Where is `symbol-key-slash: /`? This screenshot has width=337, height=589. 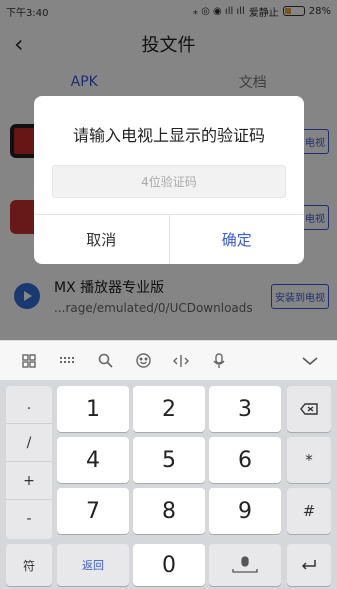
symbol-key-slash: / is located at coordinates (29, 443).